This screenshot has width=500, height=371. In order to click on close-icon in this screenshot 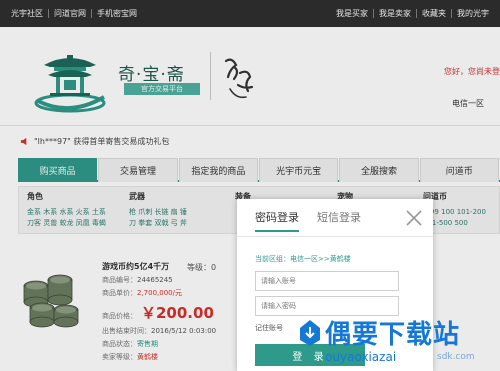, I will do `click(414, 218)`.